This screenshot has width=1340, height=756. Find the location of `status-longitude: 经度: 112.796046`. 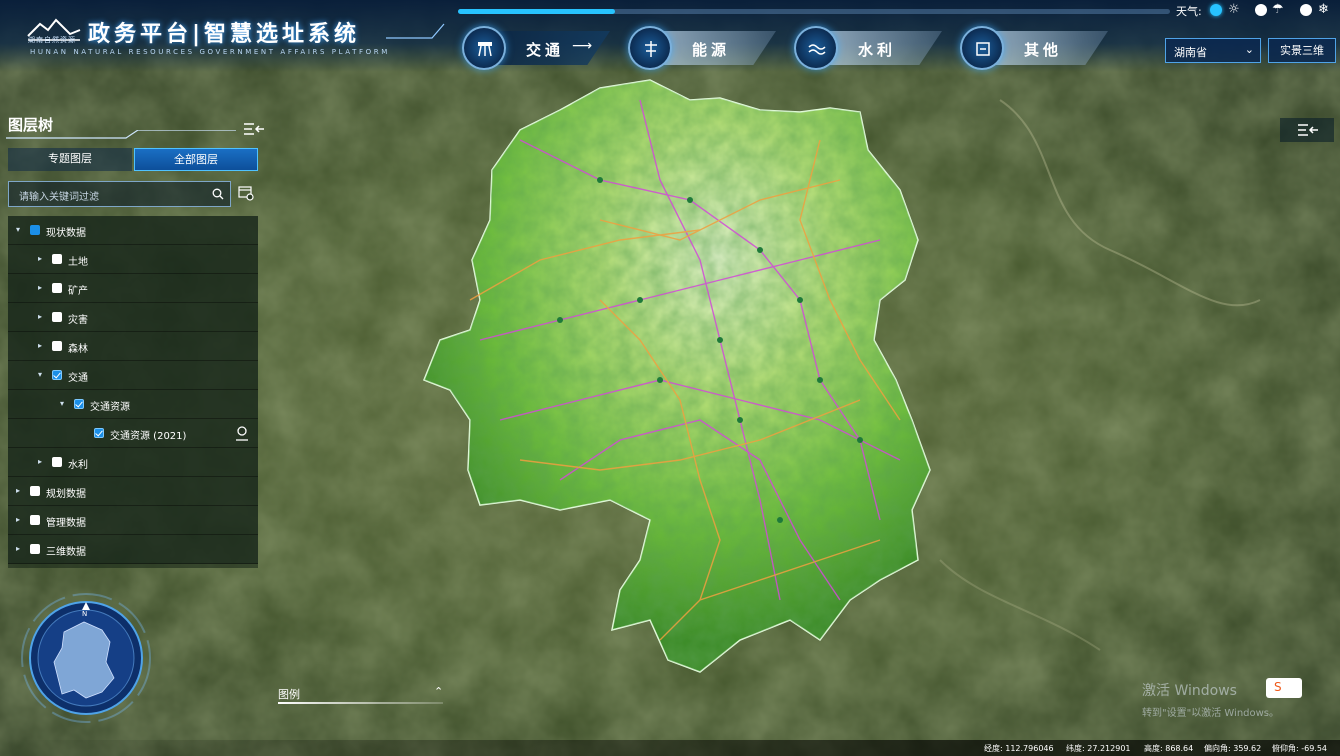

status-longitude: 经度: 112.796046 is located at coordinates (1019, 748).